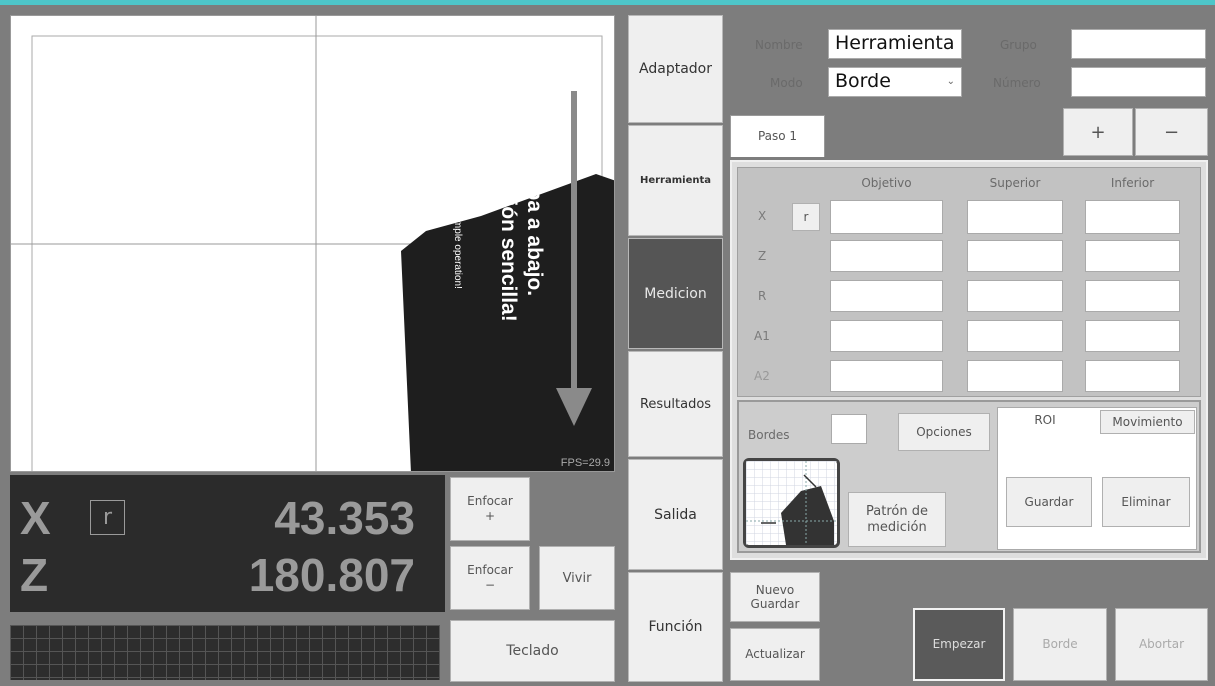 The height and width of the screenshot is (686, 1215). Describe the element at coordinates (225, 652) in the screenshot. I see `status-grid-strip` at that location.